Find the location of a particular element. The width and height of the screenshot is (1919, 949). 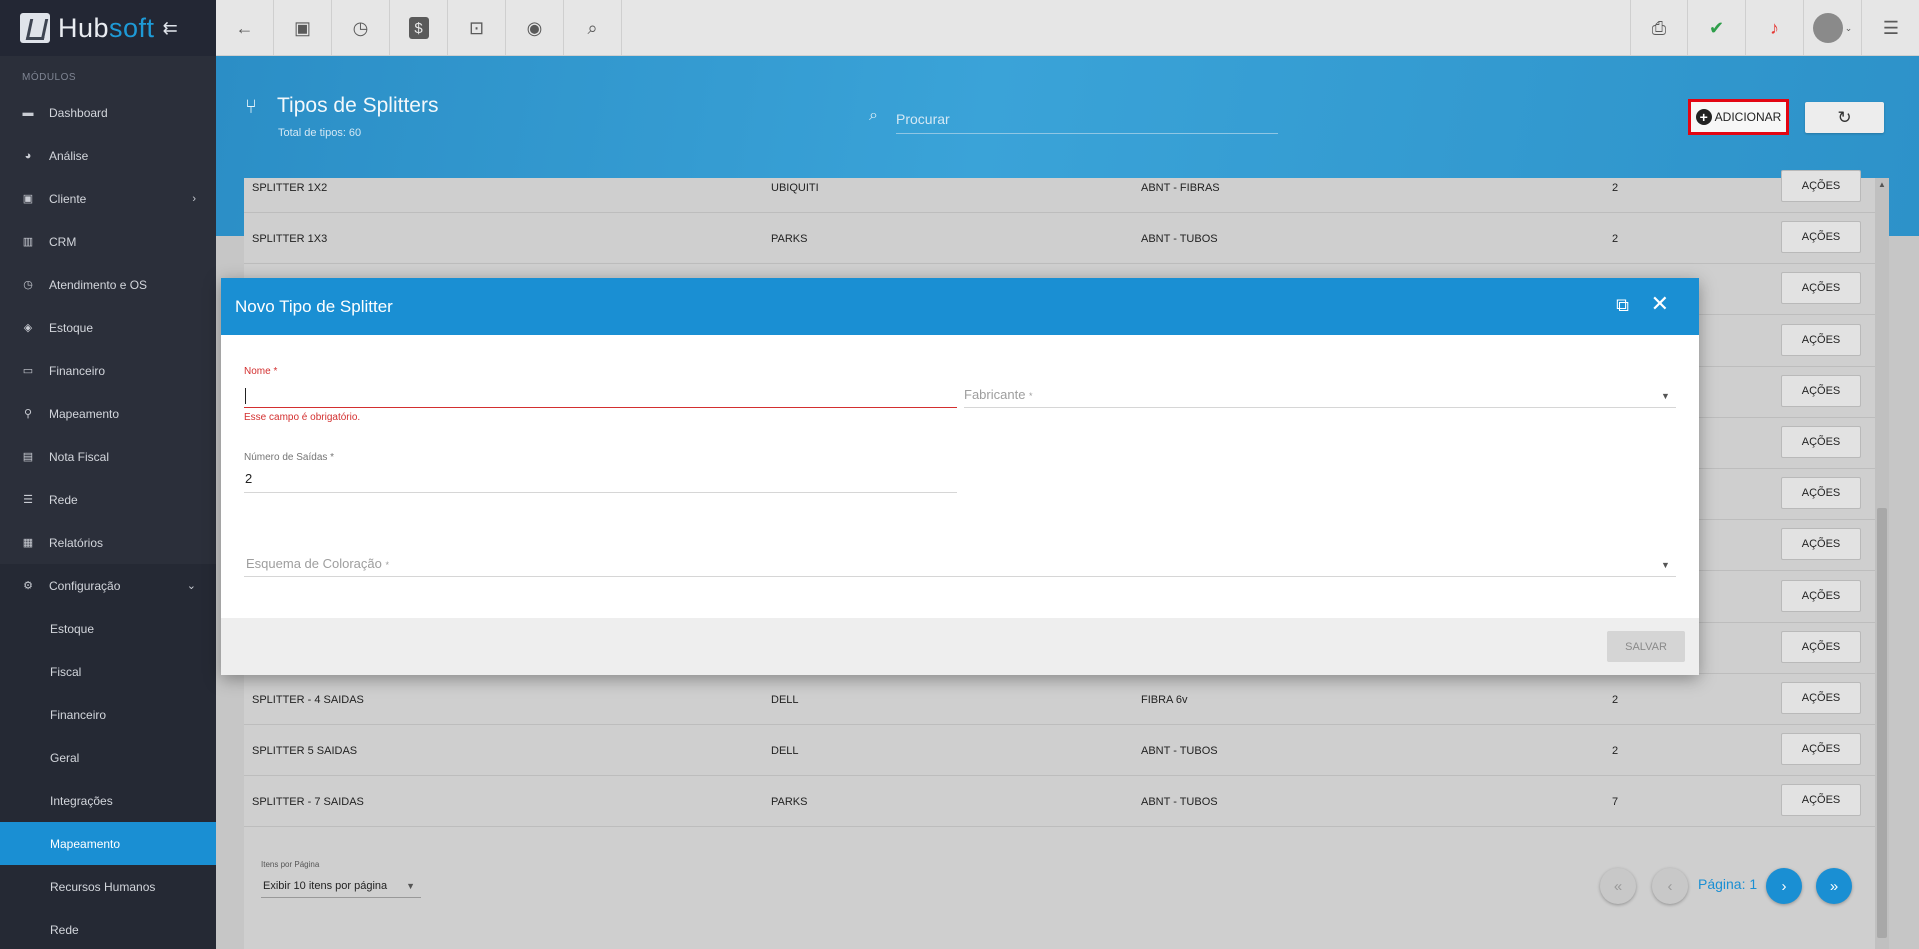

sidebar-subitem-fiscal: Fiscal is located at coordinates (108, 671).